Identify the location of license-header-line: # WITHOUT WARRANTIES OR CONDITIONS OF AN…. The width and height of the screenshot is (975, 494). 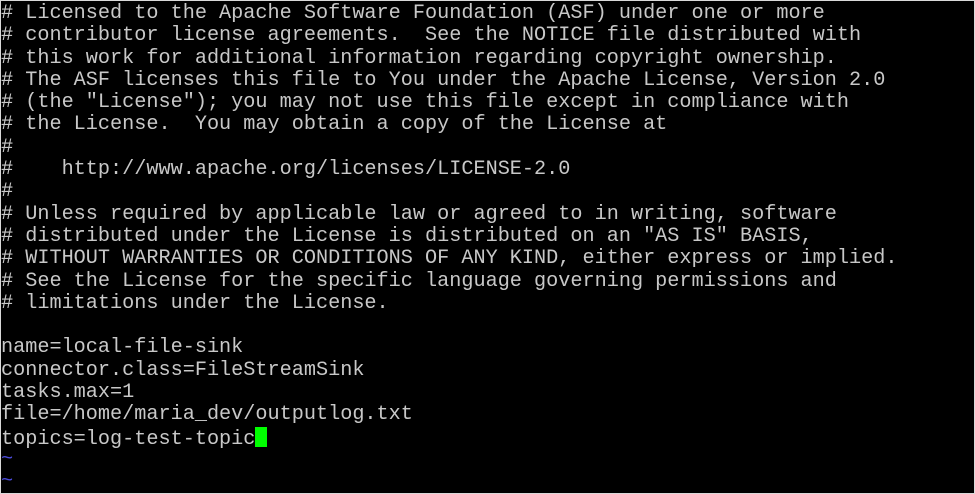
(449, 259).